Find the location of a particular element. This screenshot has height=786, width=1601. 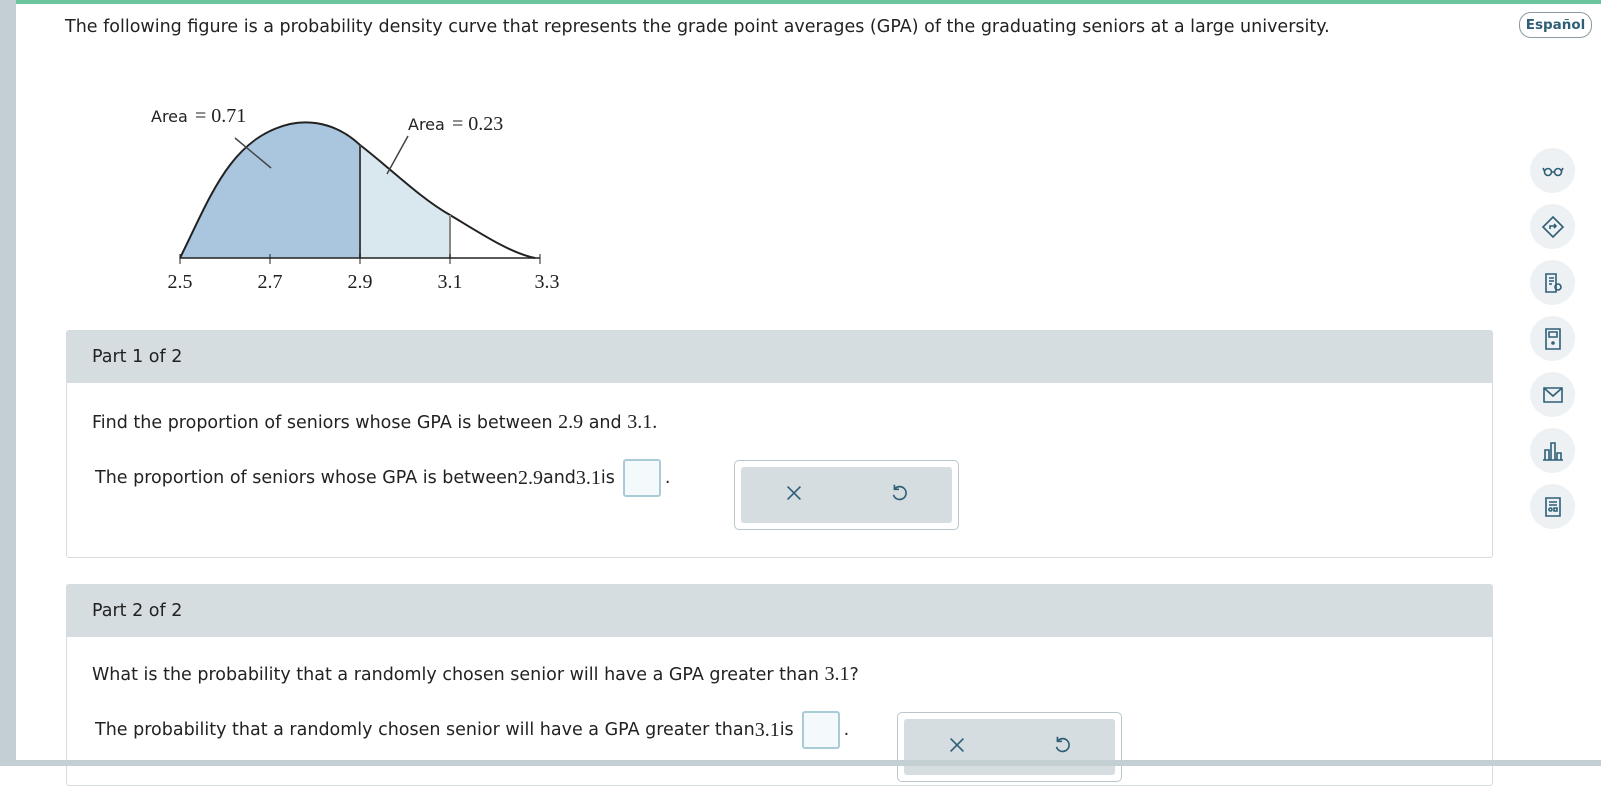

area-right-word: Area is located at coordinates (426, 124).